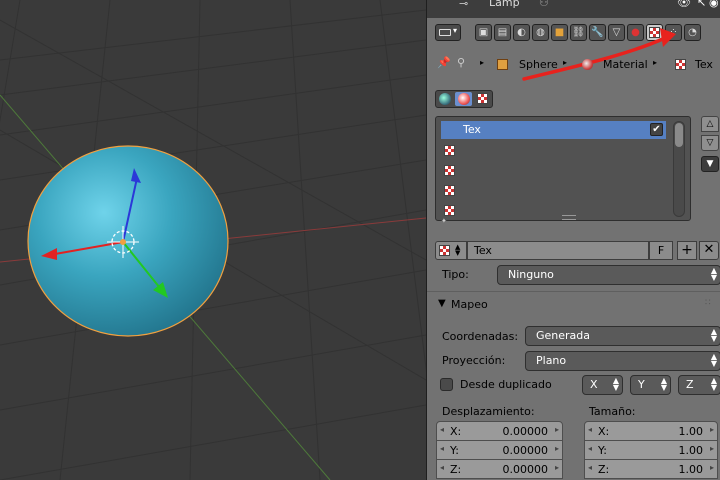 This screenshot has width=720, height=480. What do you see at coordinates (608, 275) in the screenshot?
I see `type-dropdown: Ninguno ▲ ▼` at bounding box center [608, 275].